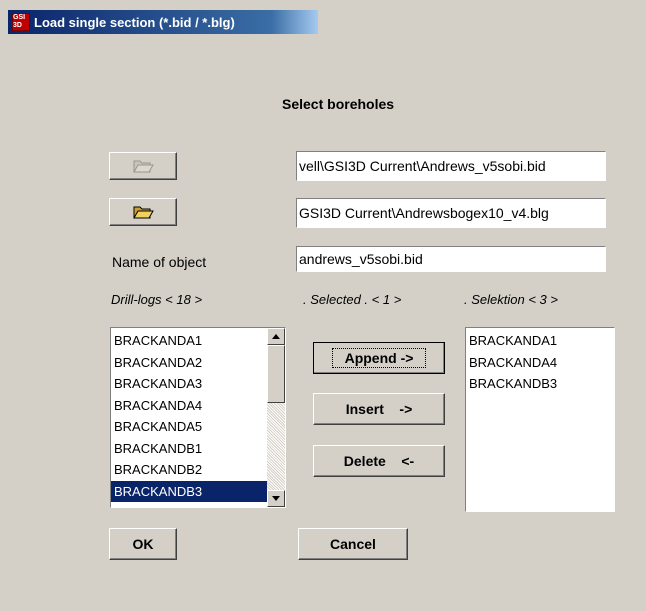  I want to click on append-button: Append ->, so click(379, 358).